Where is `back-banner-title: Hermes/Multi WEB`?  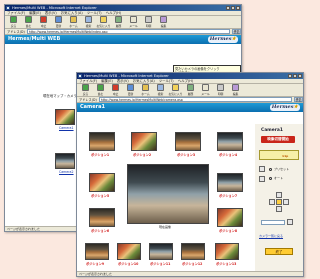 back-banner-title: Hermes/Multi WEB is located at coordinates (34, 39).